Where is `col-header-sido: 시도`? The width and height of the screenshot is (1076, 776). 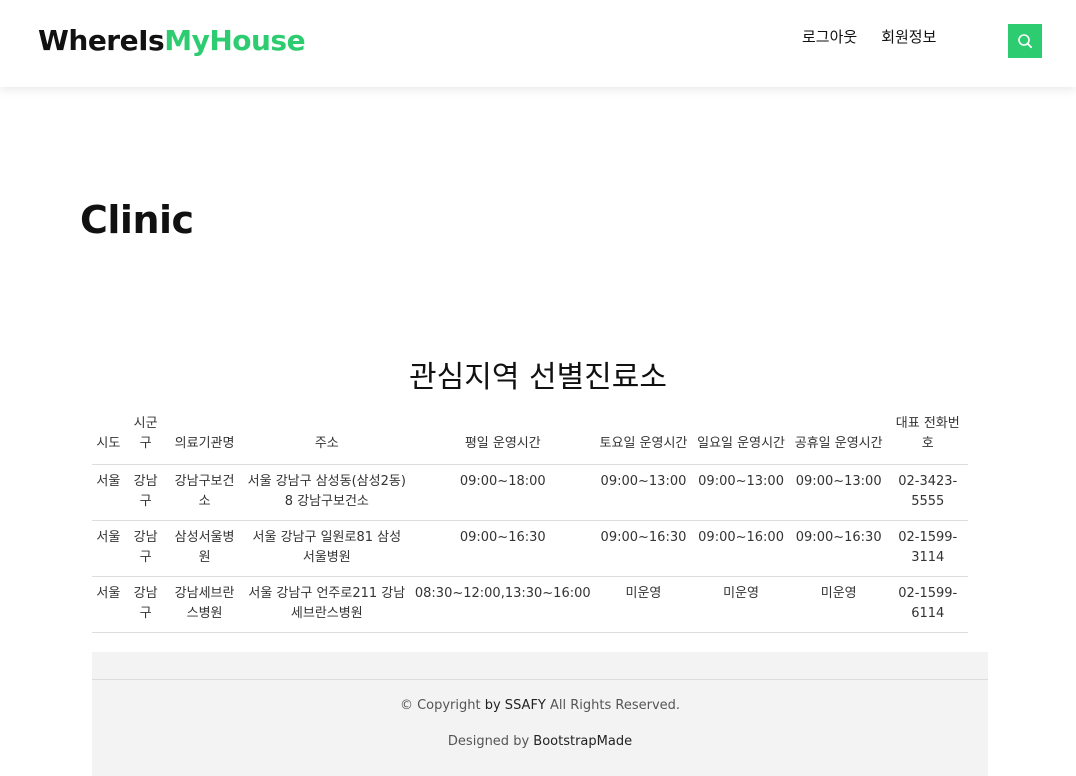
col-header-sido: 시도 is located at coordinates (108, 437).